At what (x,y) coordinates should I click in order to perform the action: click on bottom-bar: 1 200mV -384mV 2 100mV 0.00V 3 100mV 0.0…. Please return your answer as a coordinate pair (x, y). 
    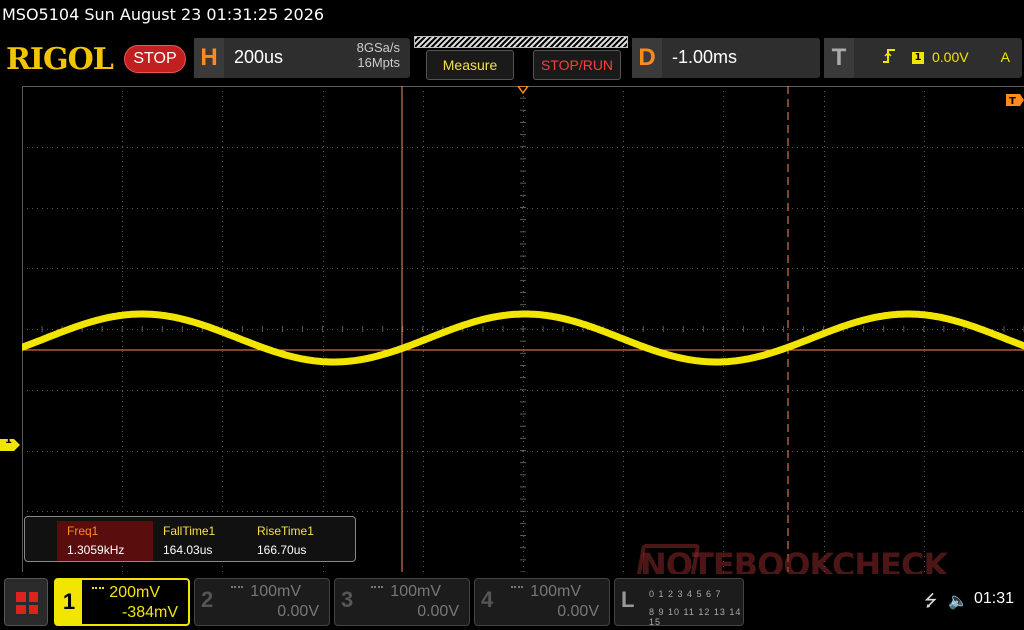
    Looking at the image, I should click on (512, 602).